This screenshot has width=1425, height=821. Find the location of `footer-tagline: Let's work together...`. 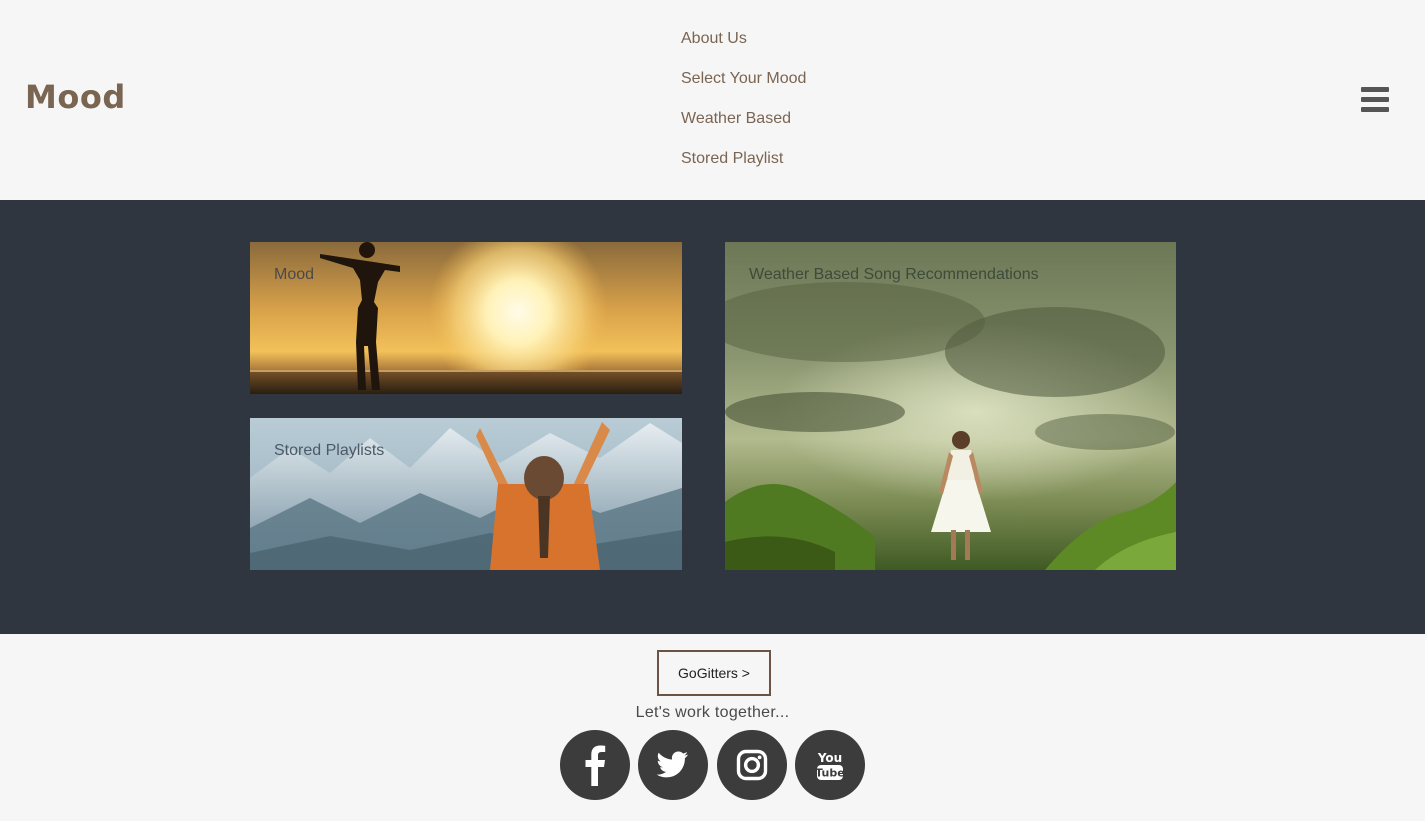

footer-tagline: Let's work together... is located at coordinates (712, 712).